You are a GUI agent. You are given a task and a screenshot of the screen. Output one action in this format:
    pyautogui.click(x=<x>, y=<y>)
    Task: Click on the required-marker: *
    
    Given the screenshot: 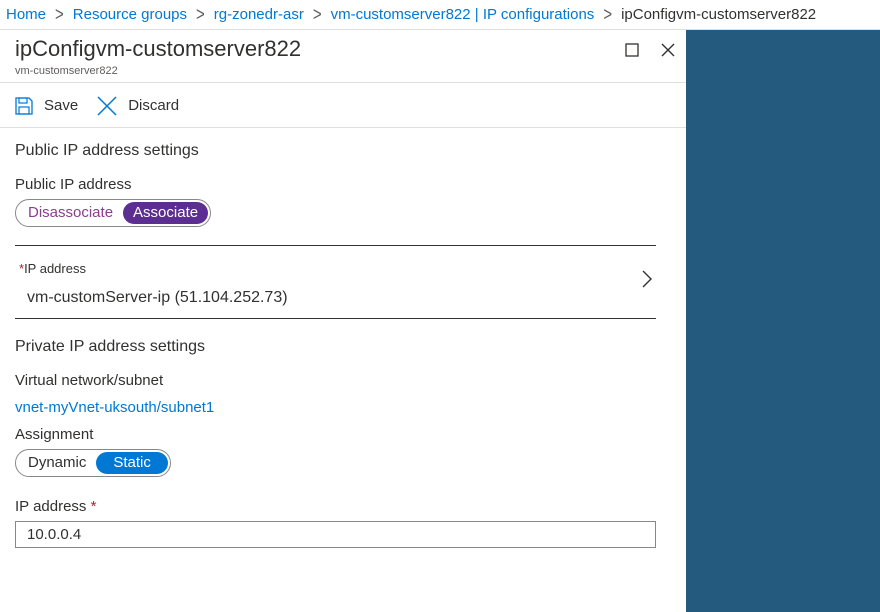 What is the action you would take?
    pyautogui.click(x=93, y=506)
    